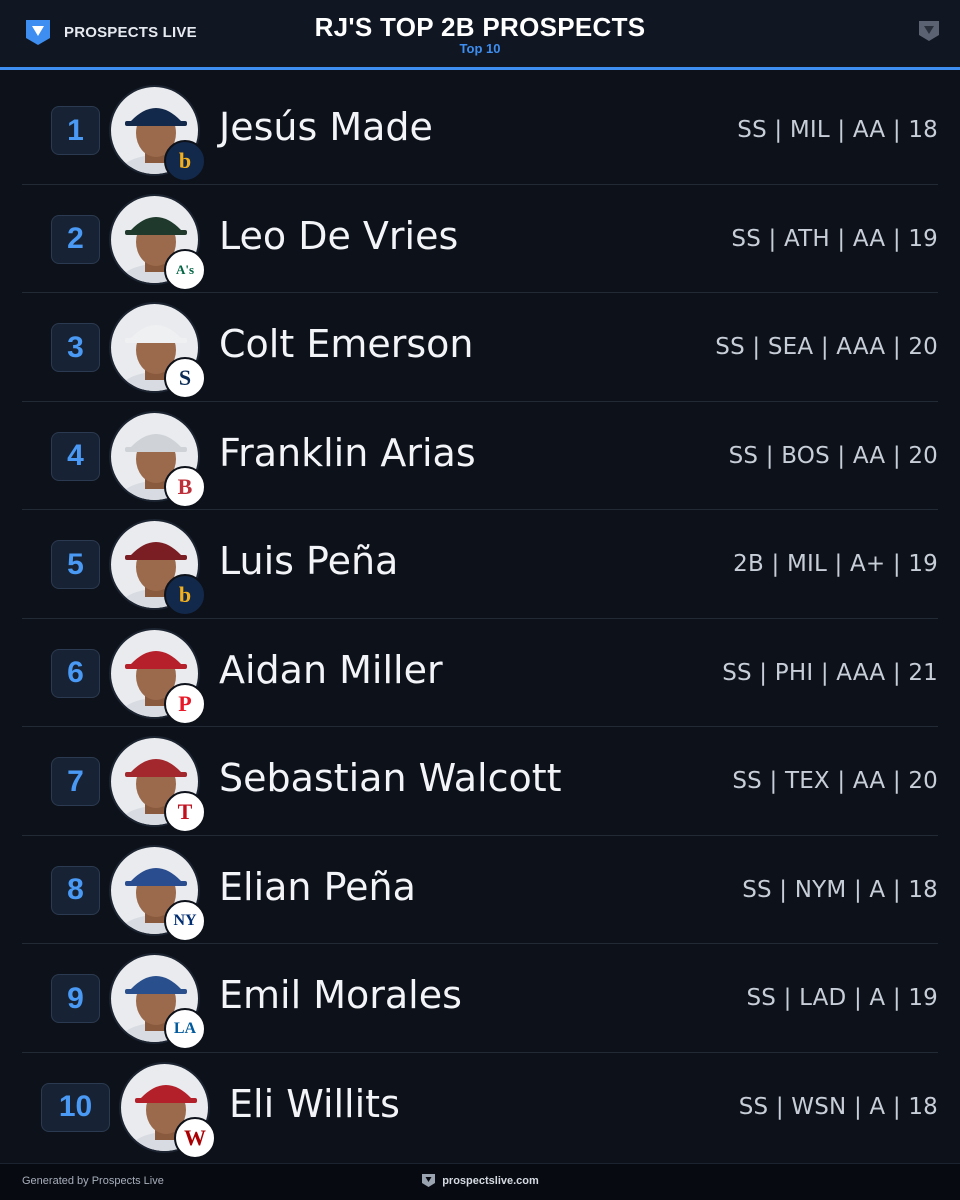 The image size is (960, 1200). Describe the element at coordinates (75, 998) in the screenshot. I see `rank-badge: 9` at that location.